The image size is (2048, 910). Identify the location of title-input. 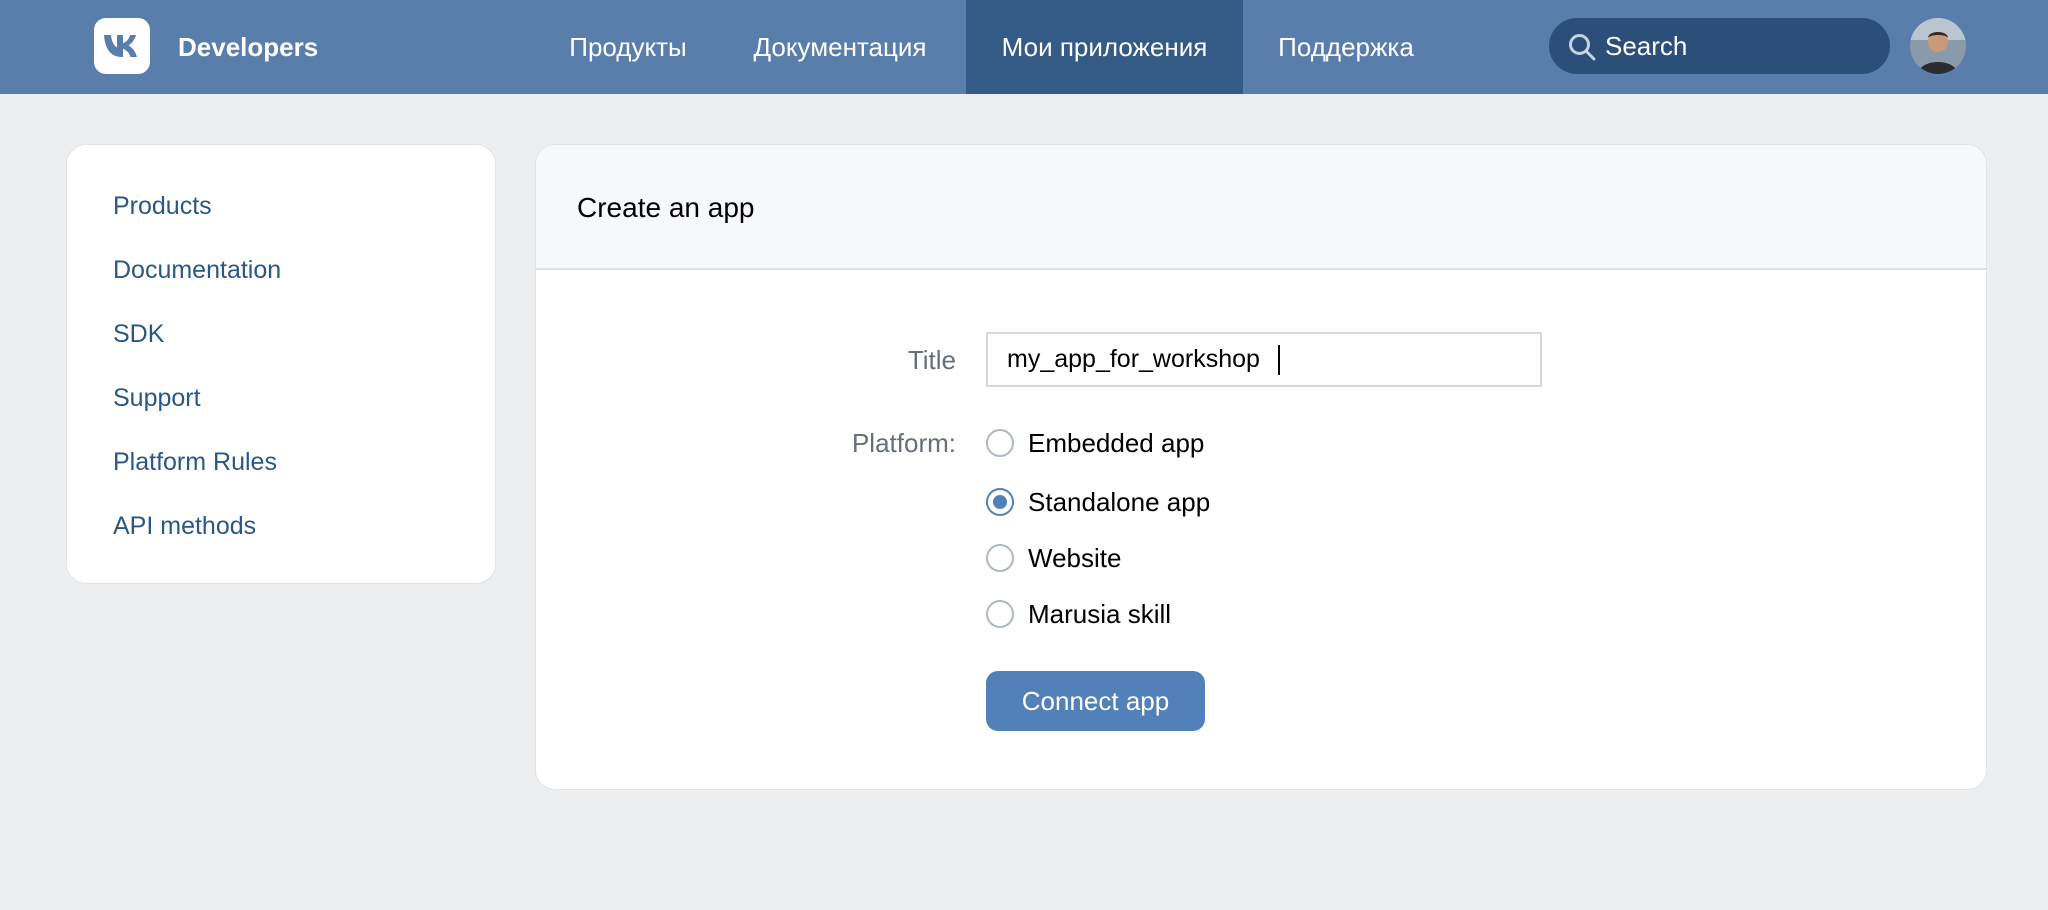
(1264, 359).